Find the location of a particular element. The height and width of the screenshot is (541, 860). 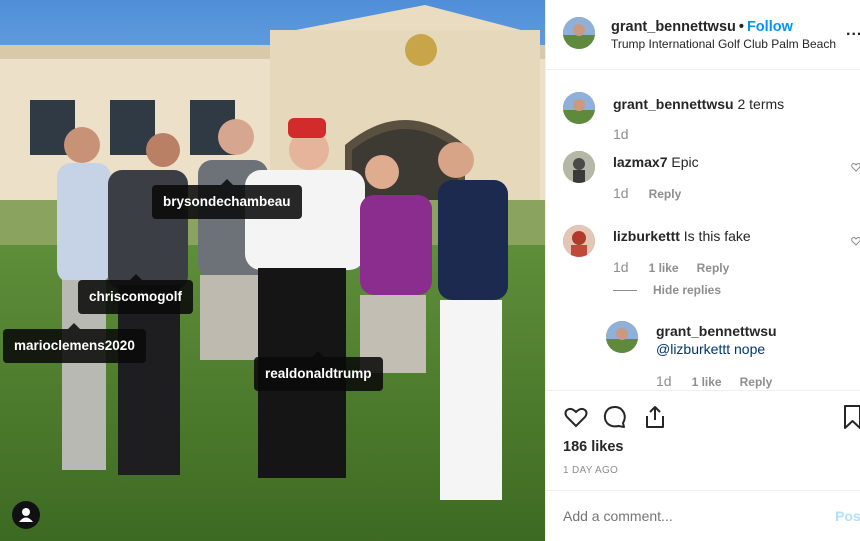

hide-replies-button: Hide replies is located at coordinates (687, 290).